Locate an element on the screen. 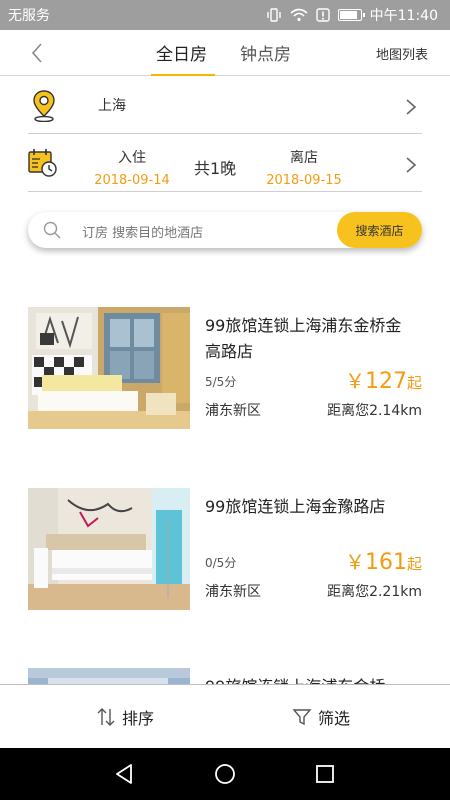  checkin-date: 2018-09-14 is located at coordinates (132, 180).